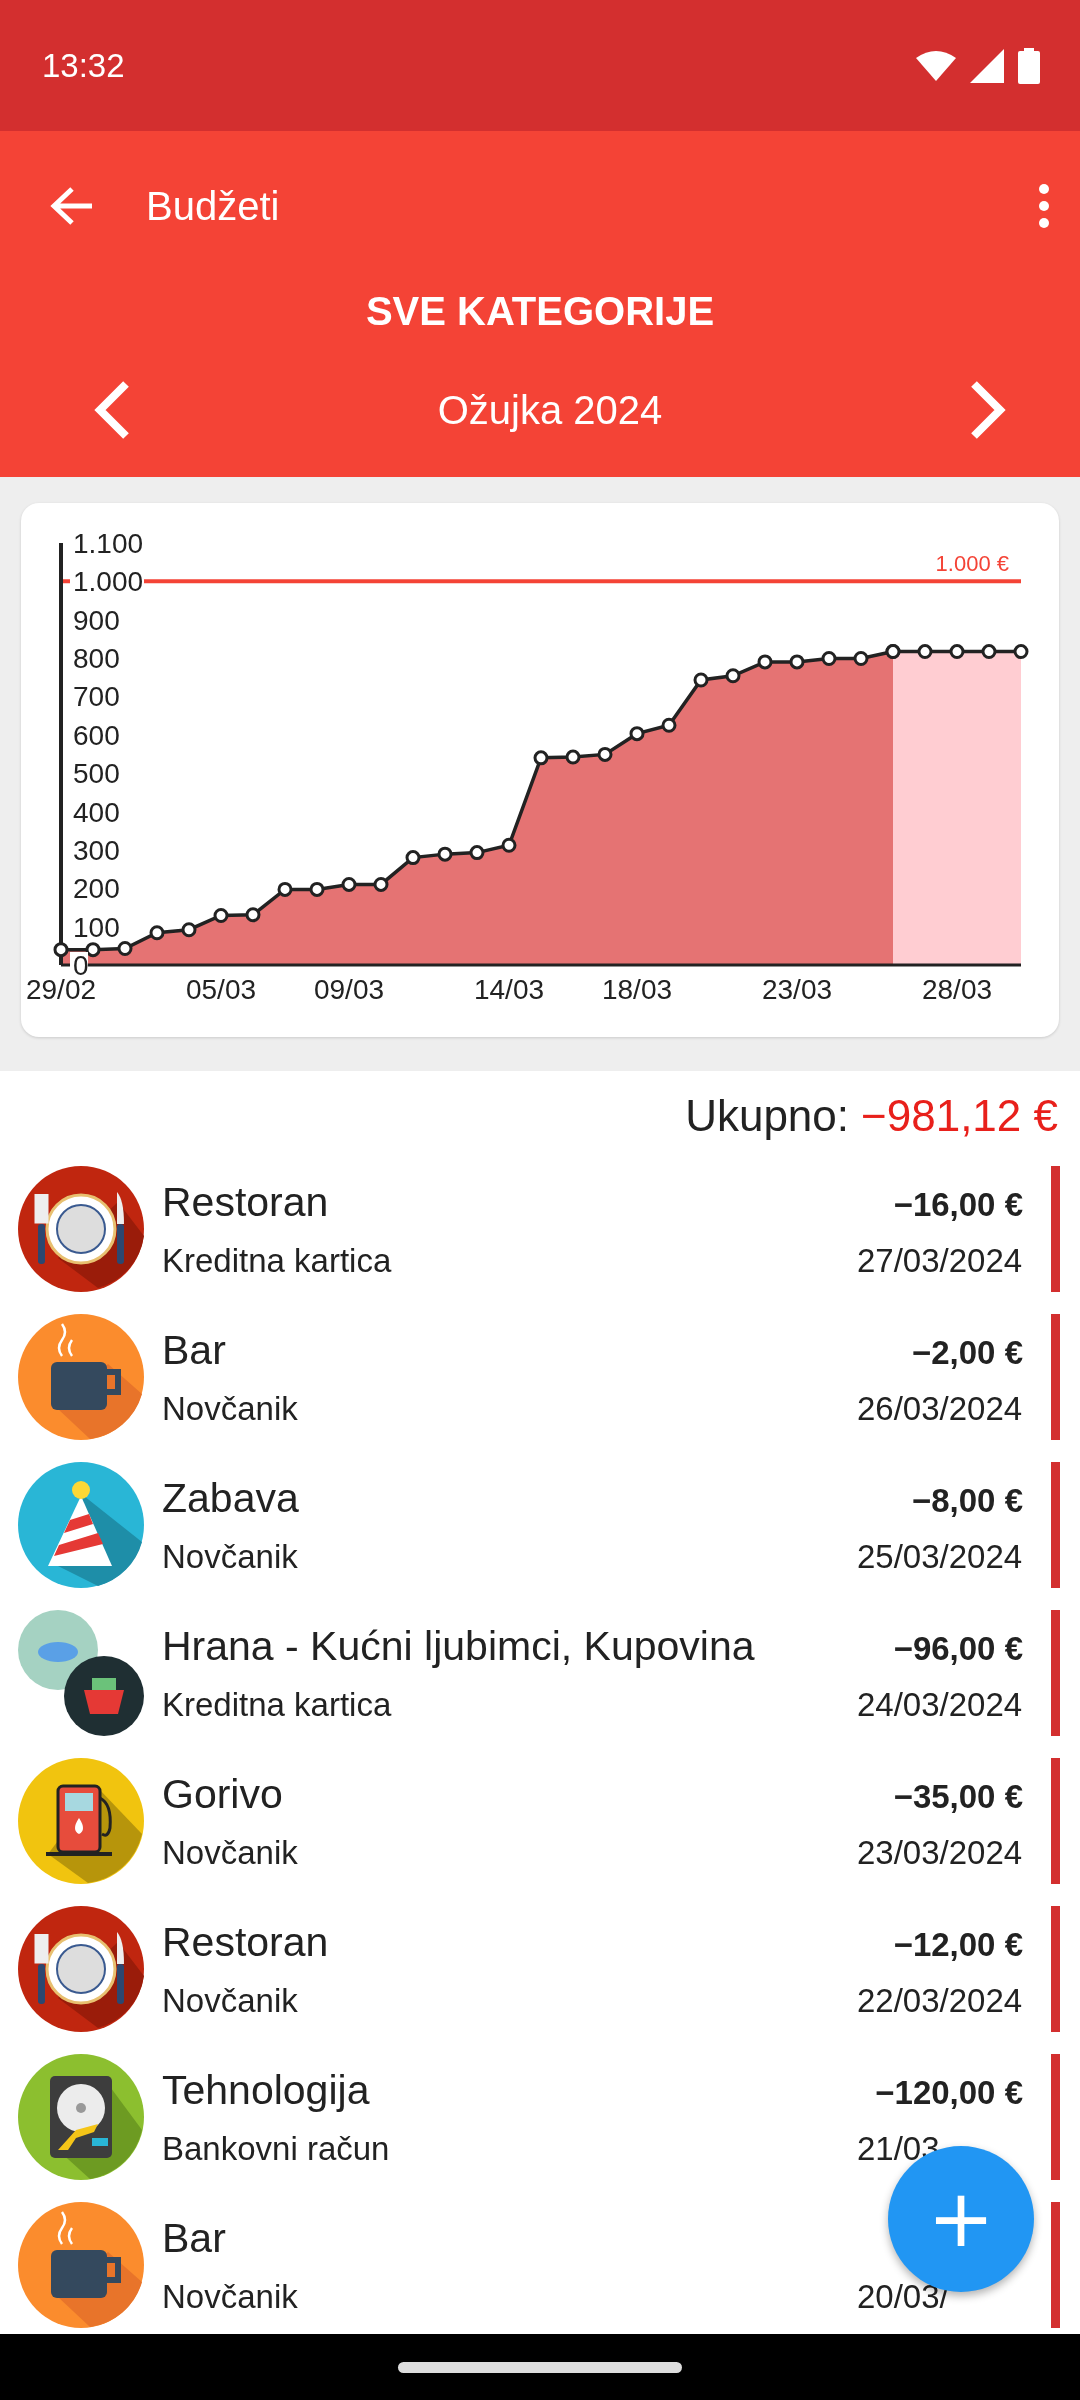 The image size is (1080, 2400). What do you see at coordinates (767, 1116) in the screenshot?
I see `total-label: Ukupno:` at bounding box center [767, 1116].